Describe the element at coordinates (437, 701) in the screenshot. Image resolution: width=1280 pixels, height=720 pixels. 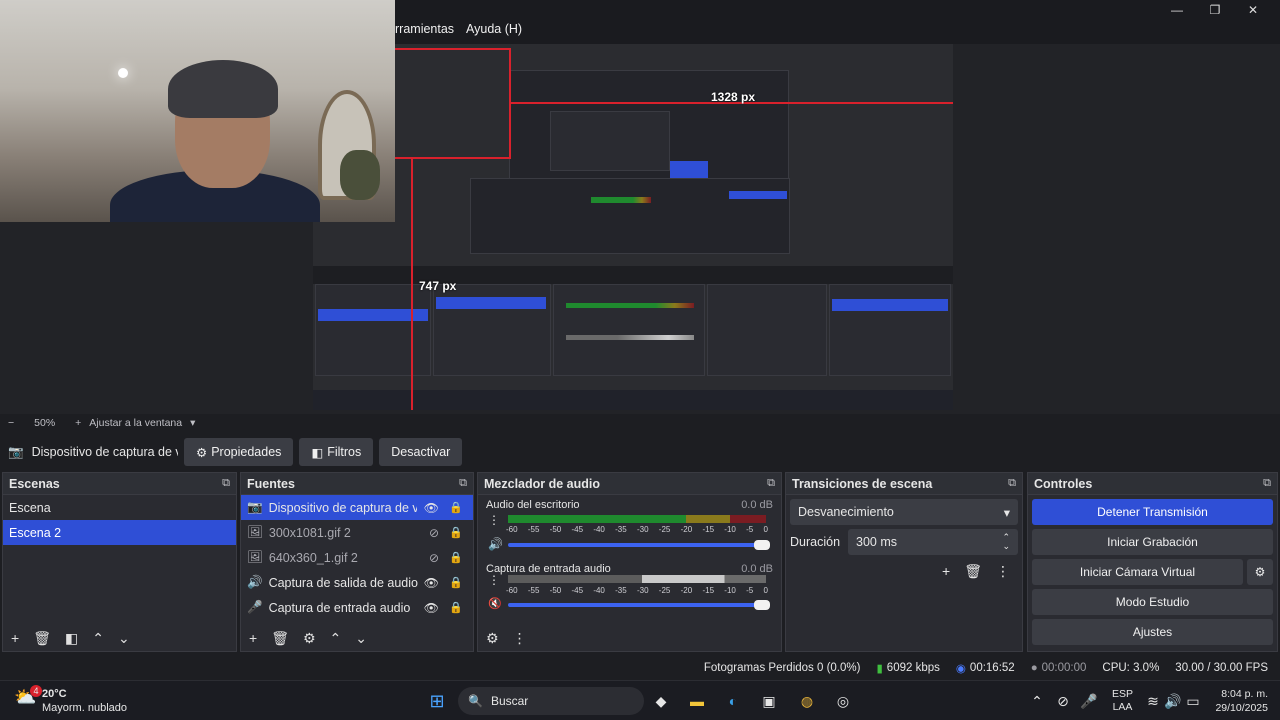
I see `windows-start-icon: ⊞` at that location.